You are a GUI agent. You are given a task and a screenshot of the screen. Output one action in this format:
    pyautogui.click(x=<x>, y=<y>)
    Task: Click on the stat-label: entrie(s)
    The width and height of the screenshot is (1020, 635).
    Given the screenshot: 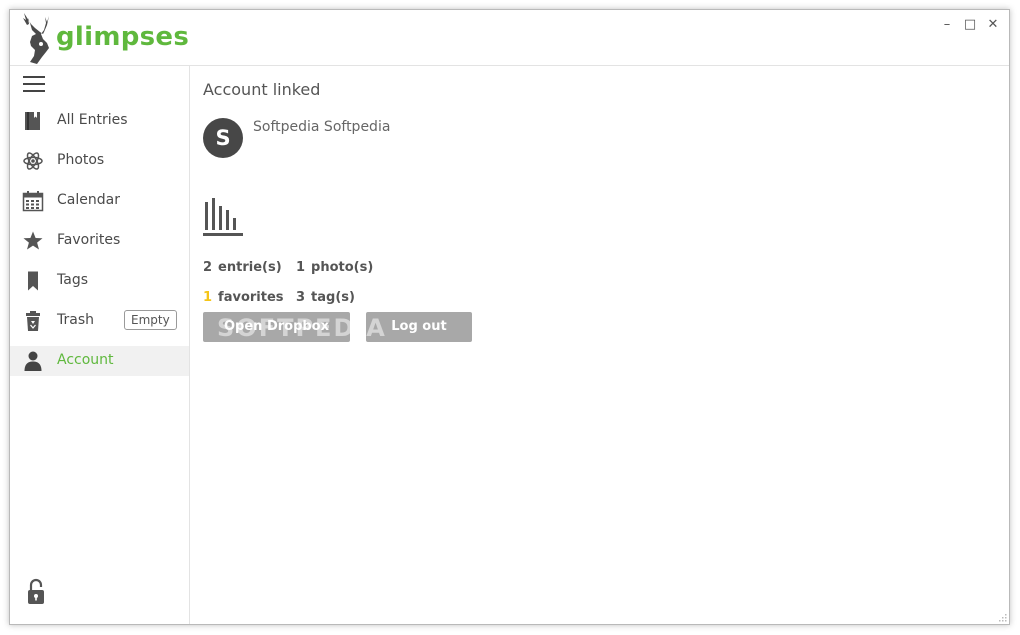 What is the action you would take?
    pyautogui.click(x=250, y=267)
    